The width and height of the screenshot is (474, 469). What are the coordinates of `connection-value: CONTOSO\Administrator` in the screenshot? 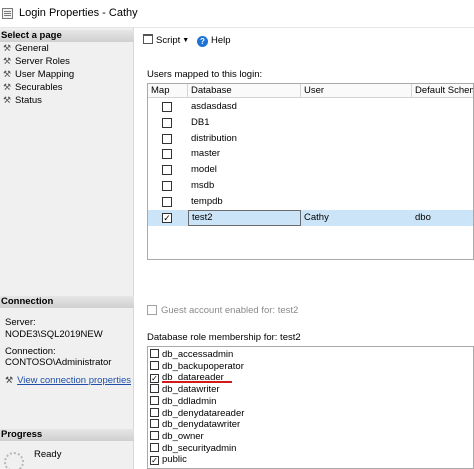 It's located at (58, 362).